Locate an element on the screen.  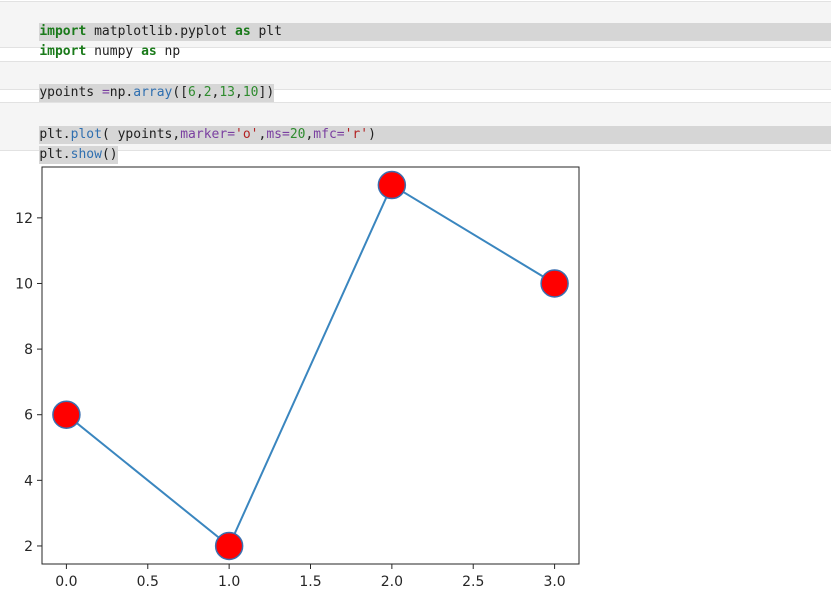
code-line-show-call: plt.show() is located at coordinates (63, 146).